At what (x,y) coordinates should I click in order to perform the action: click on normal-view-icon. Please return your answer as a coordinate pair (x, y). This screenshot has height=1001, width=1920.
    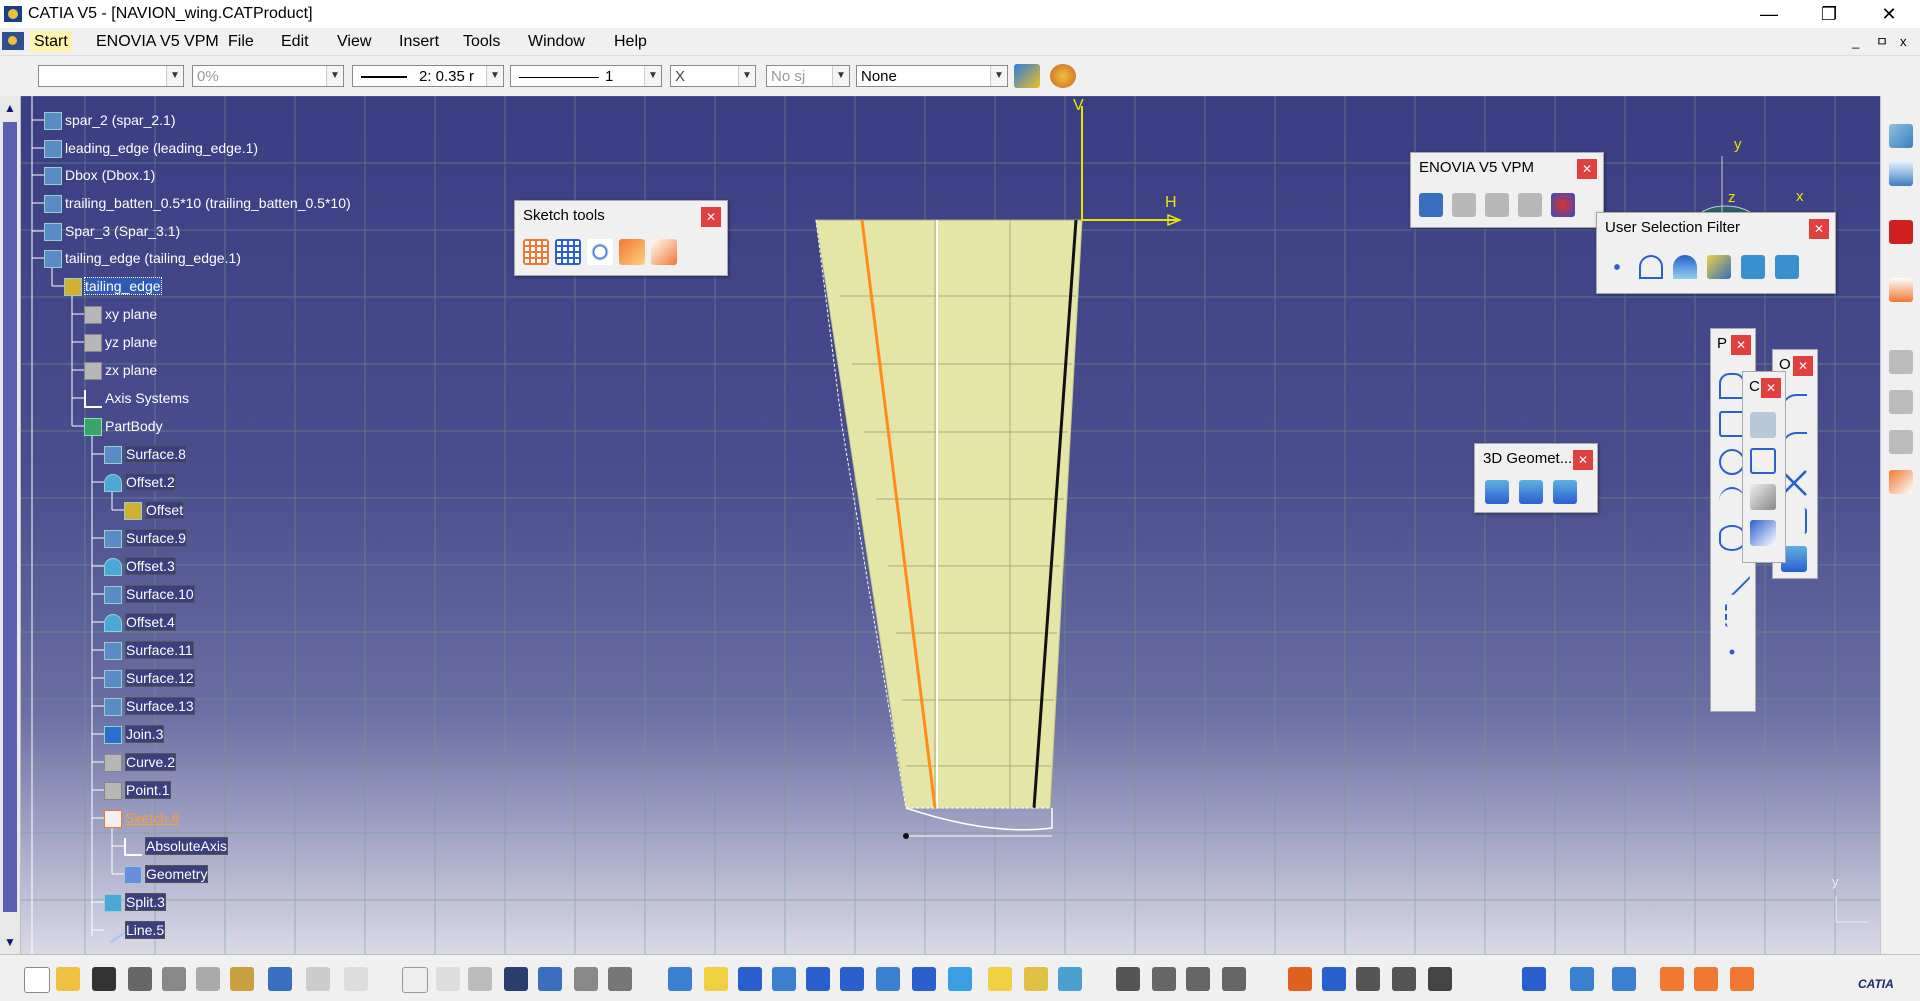
    Looking at the image, I should click on (888, 979).